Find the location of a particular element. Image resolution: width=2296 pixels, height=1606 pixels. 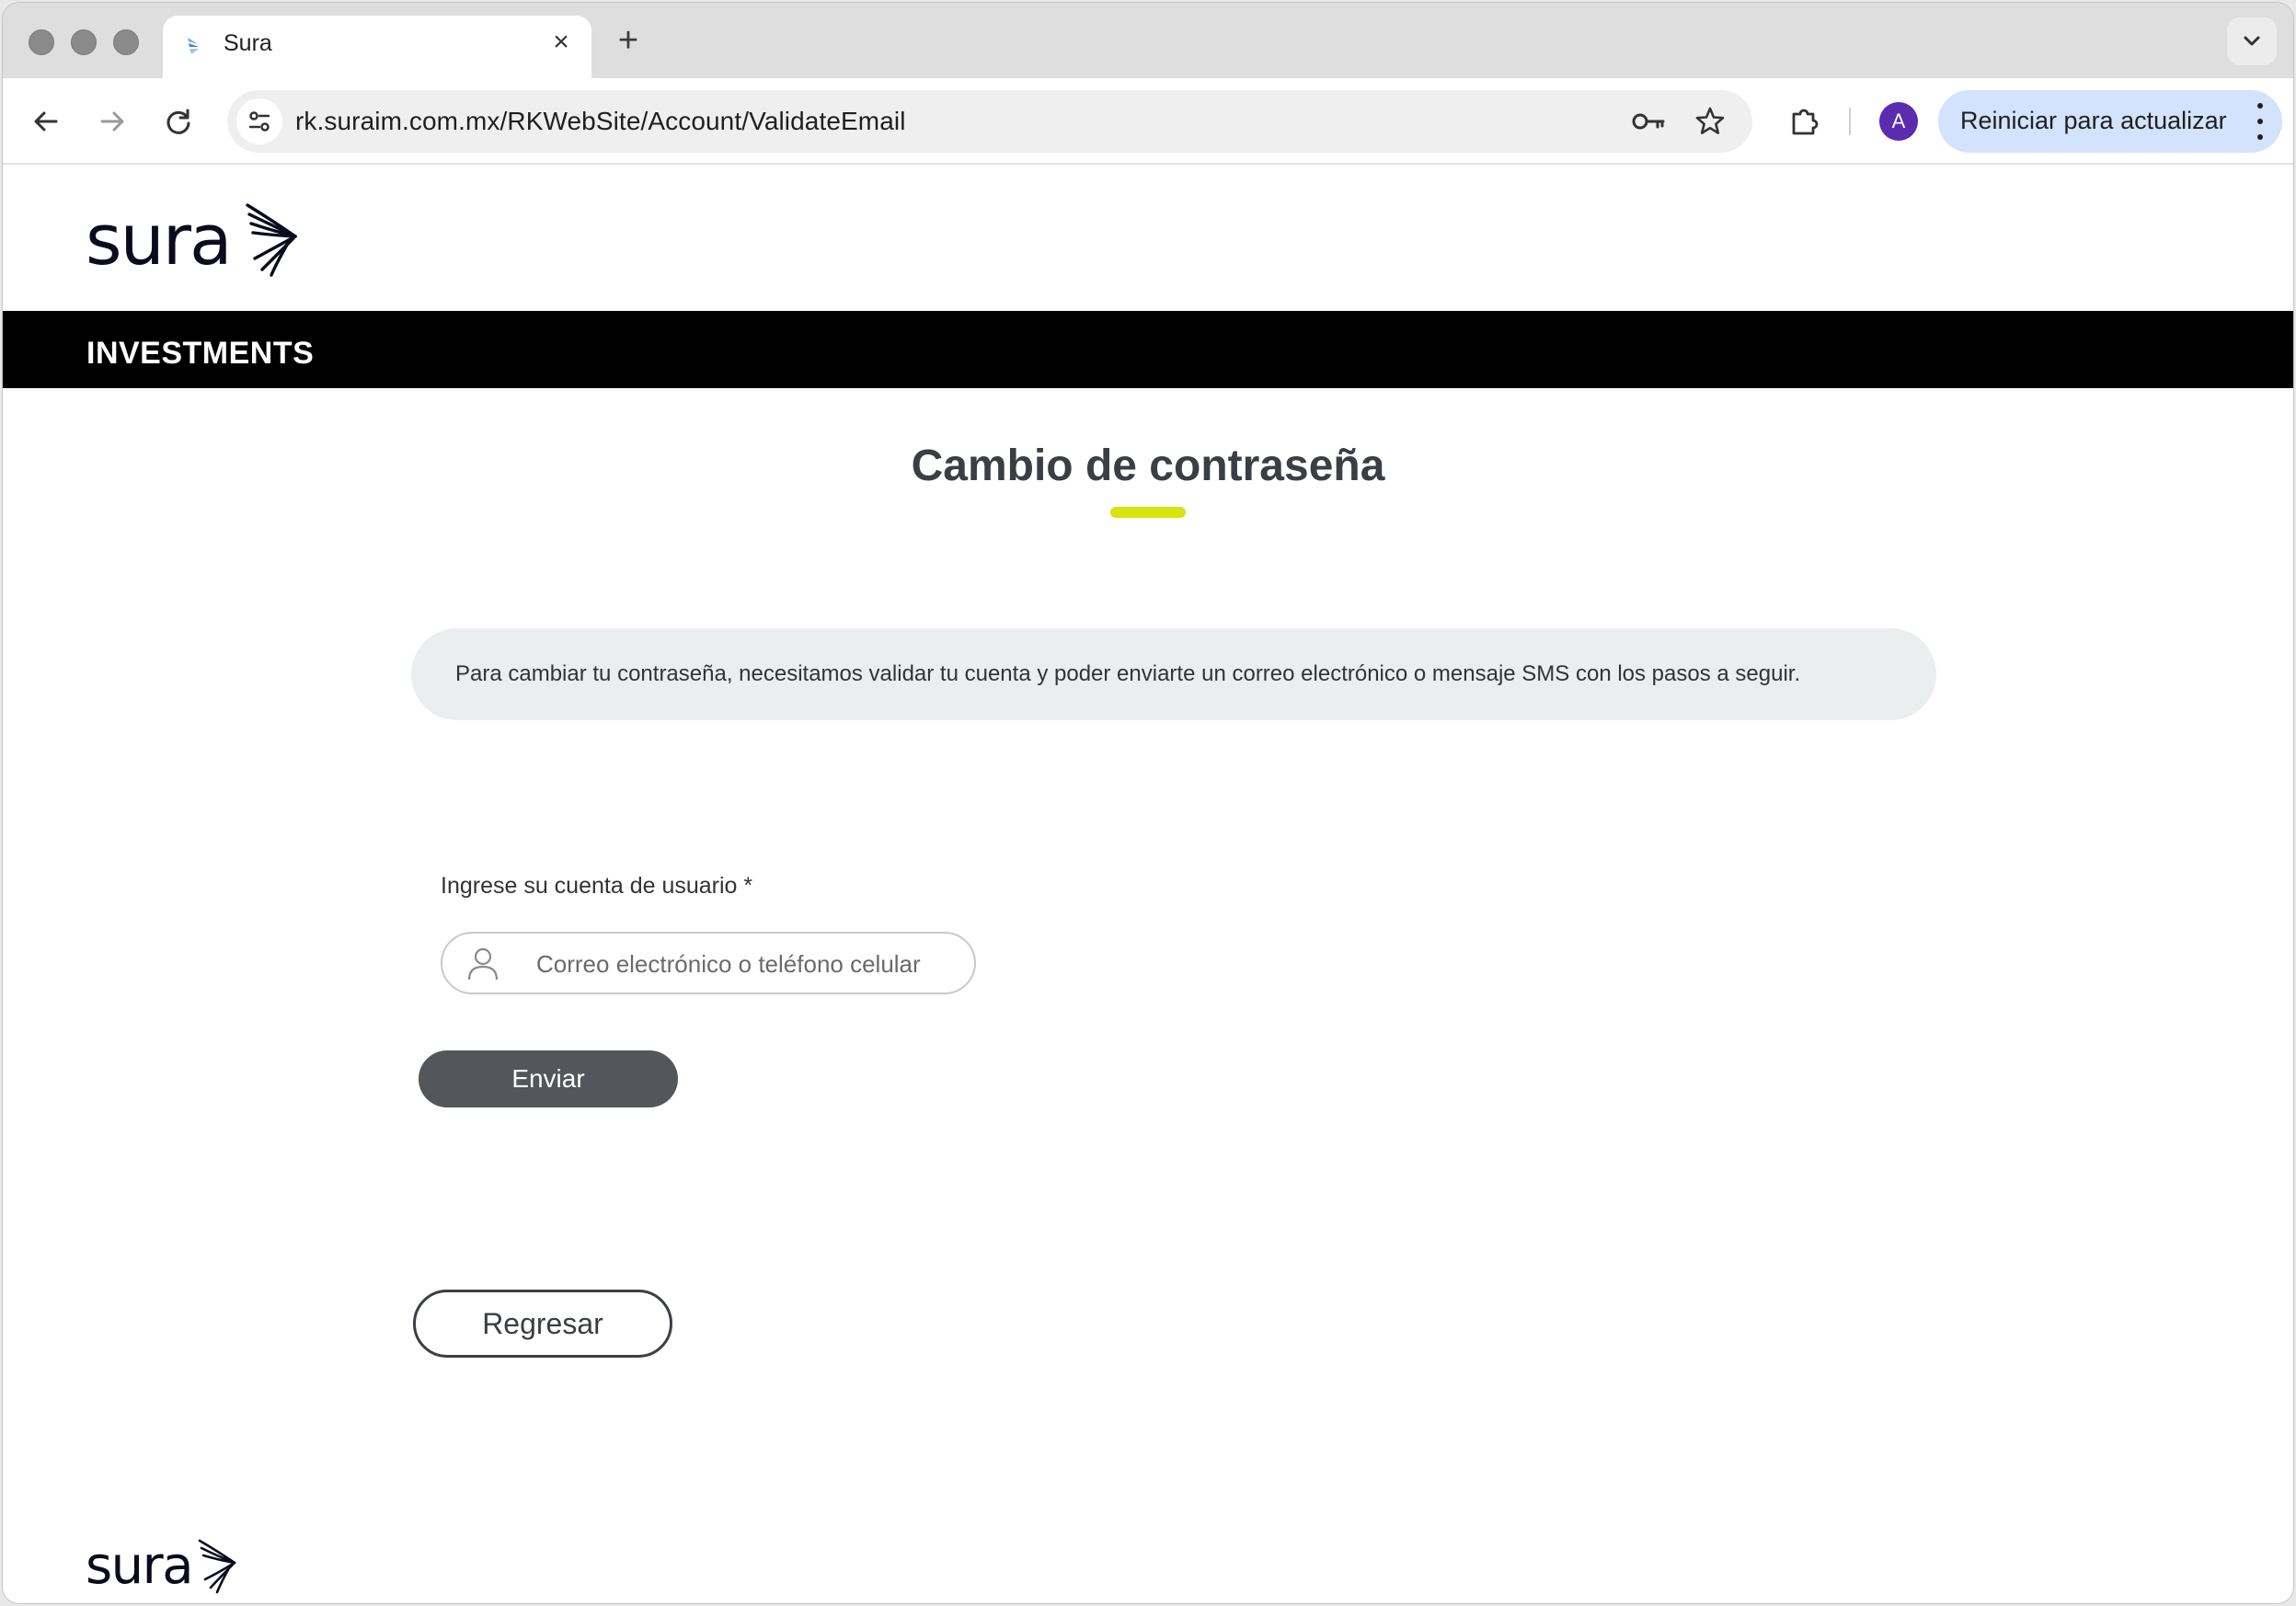

reload-icon is located at coordinates (178, 121).